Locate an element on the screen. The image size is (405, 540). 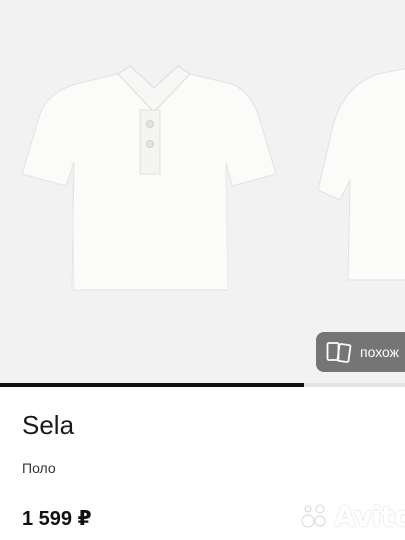
avito-logo-icon is located at coordinates (313, 516).